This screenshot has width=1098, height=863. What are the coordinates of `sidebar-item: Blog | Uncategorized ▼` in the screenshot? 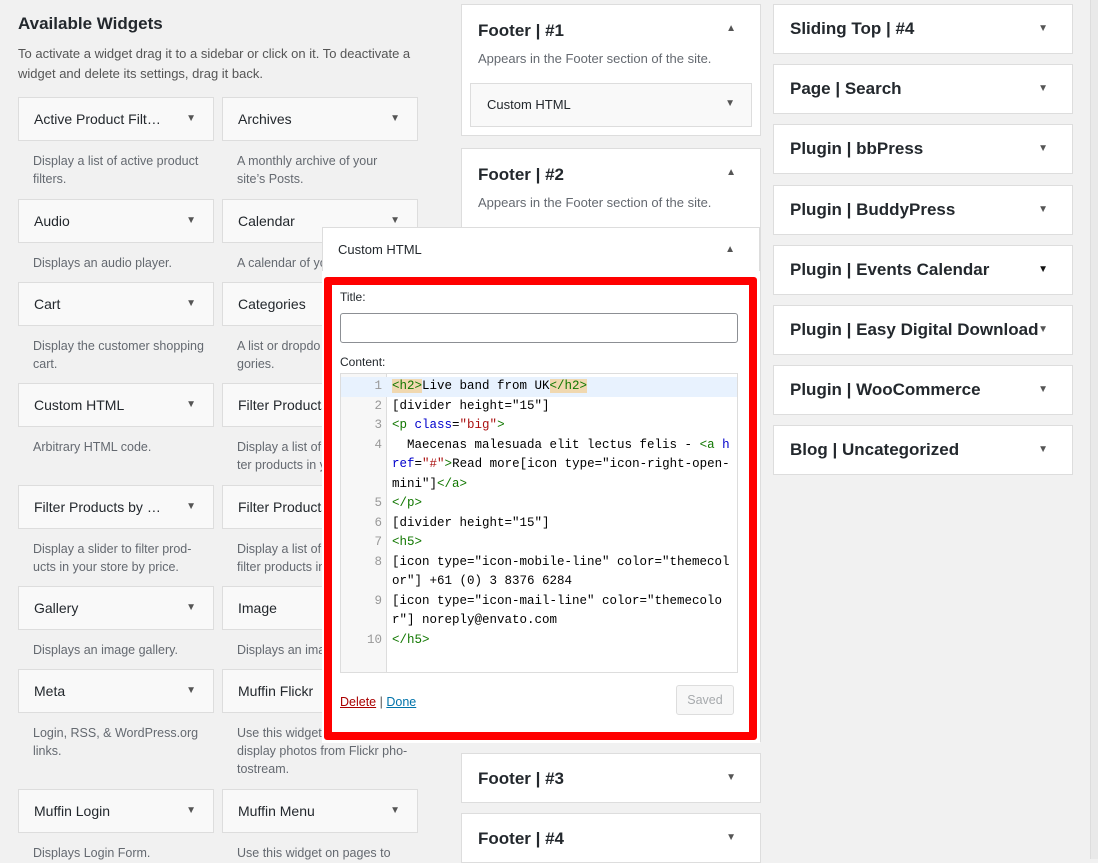 It's located at (923, 450).